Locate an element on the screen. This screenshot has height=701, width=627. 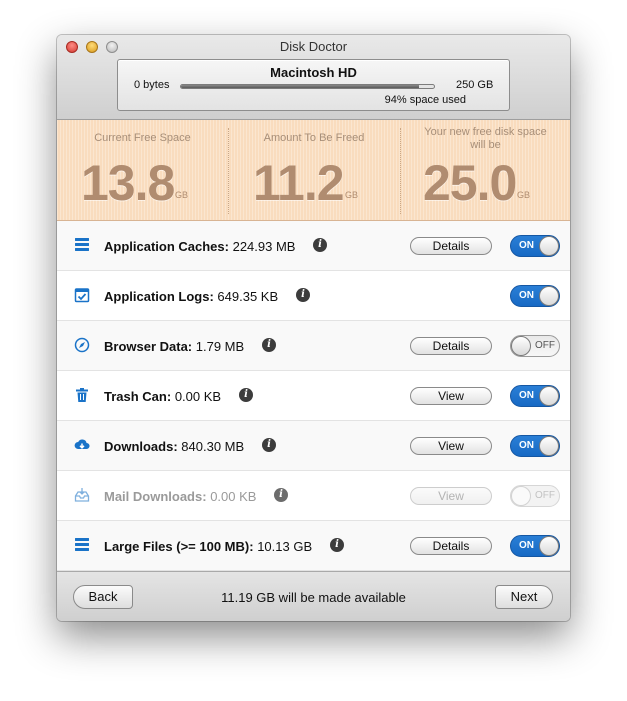
list-item: Mail Downloads: 0.00 KB i View OFF is located at coordinates (313, 496).